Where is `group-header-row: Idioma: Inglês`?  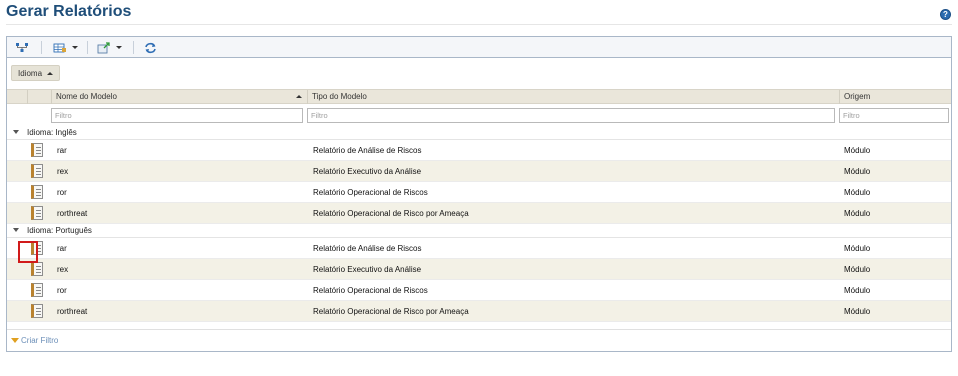
group-header-row: Idioma: Inglês is located at coordinates (479, 133).